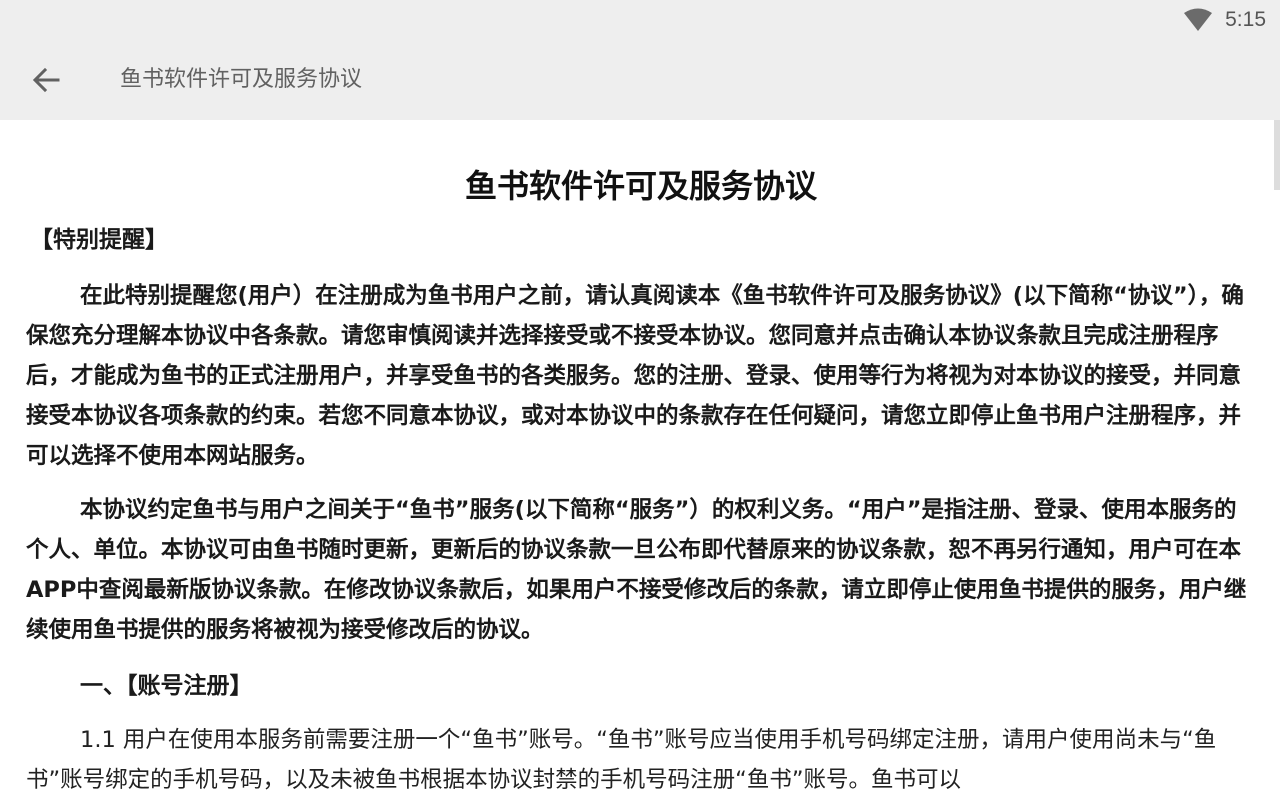 The height and width of the screenshot is (800, 1280). Describe the element at coordinates (166, 686) in the screenshot. I see `section-heading-account-registration: 一、【账号注册】` at that location.